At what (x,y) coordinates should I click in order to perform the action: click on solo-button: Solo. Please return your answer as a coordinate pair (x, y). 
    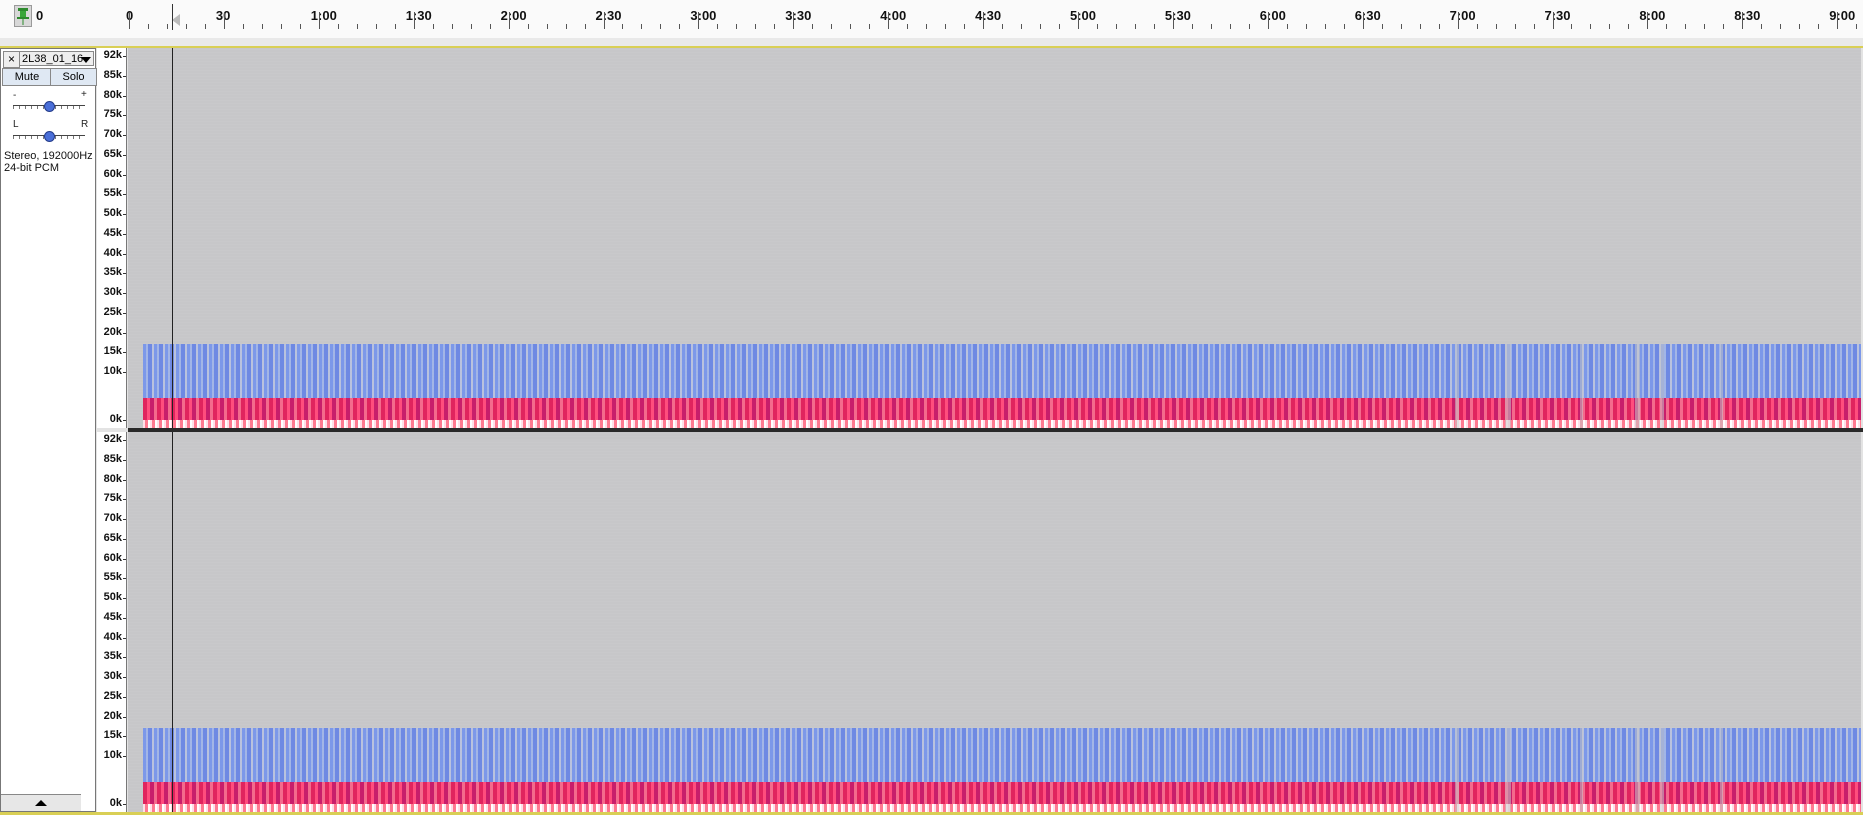
    Looking at the image, I should click on (73, 77).